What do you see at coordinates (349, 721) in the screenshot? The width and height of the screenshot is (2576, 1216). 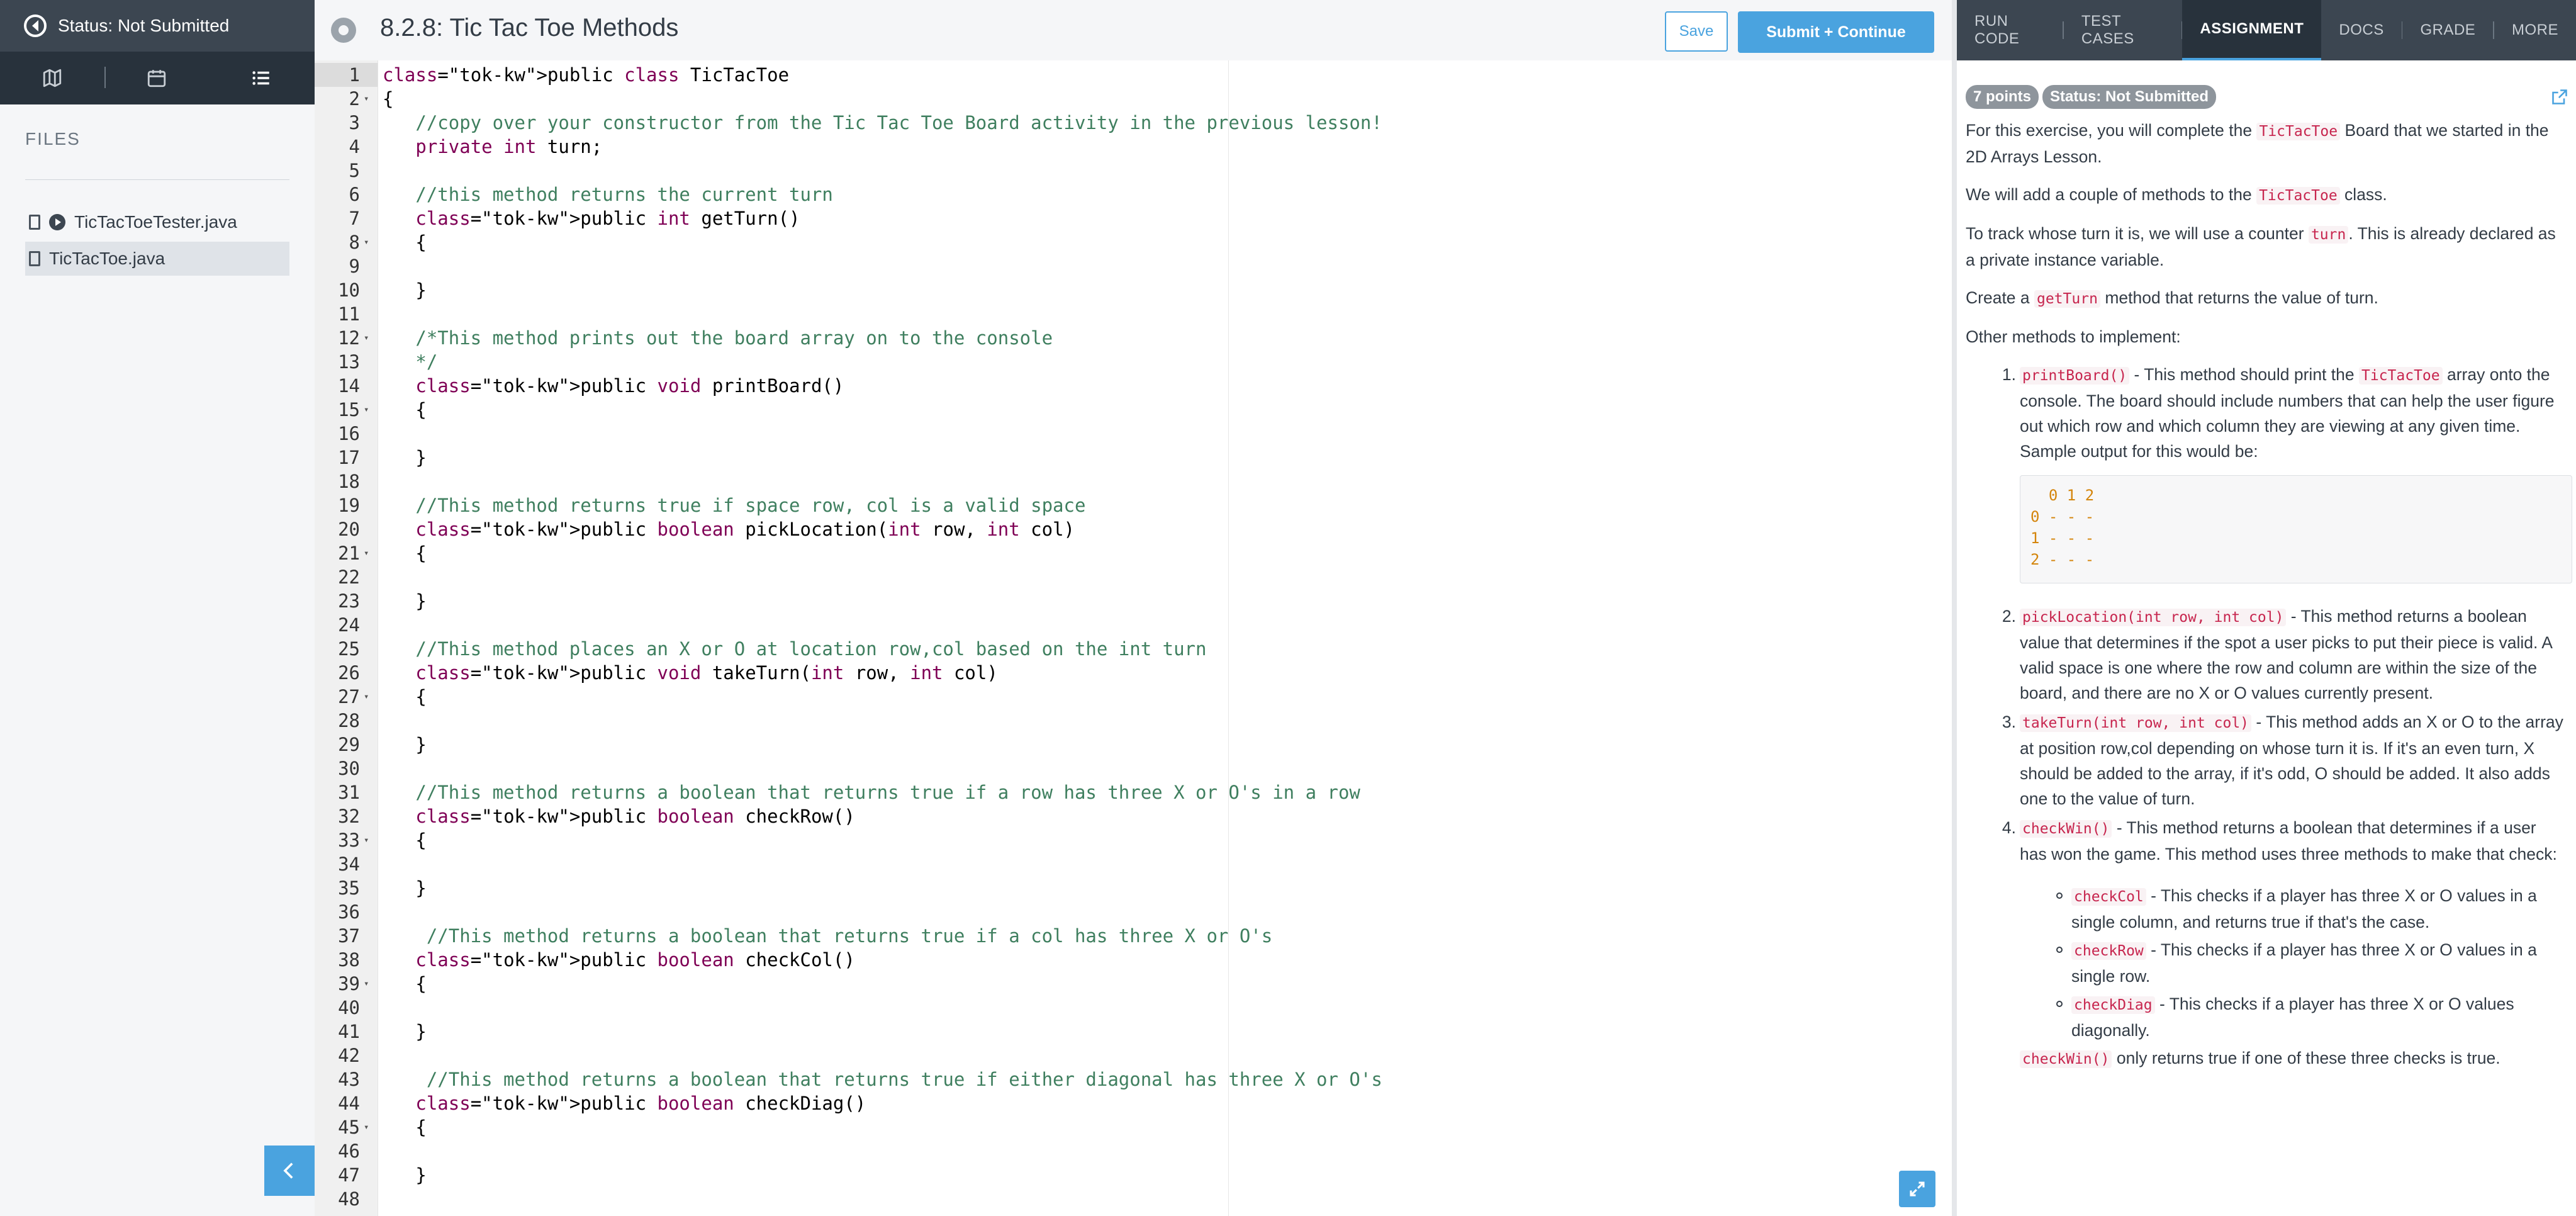 I see `line-number: 28` at bounding box center [349, 721].